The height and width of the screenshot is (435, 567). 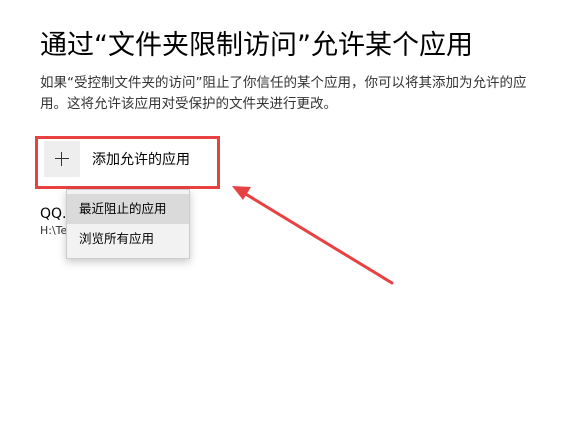 What do you see at coordinates (128, 239) in the screenshot?
I see `menu-item-browse-all-apps: 浏览所有应用` at bounding box center [128, 239].